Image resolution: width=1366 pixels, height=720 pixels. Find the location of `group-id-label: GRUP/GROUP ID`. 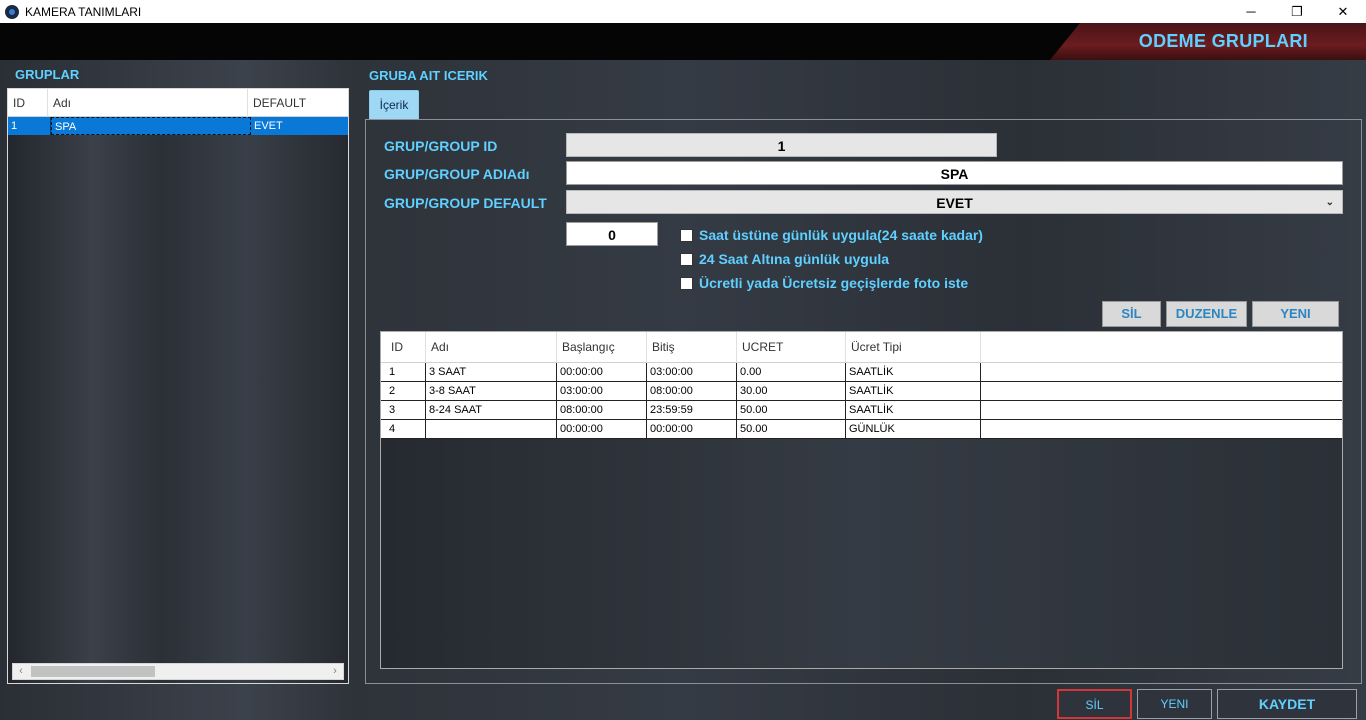

group-id-label: GRUP/GROUP ID is located at coordinates (441, 146).